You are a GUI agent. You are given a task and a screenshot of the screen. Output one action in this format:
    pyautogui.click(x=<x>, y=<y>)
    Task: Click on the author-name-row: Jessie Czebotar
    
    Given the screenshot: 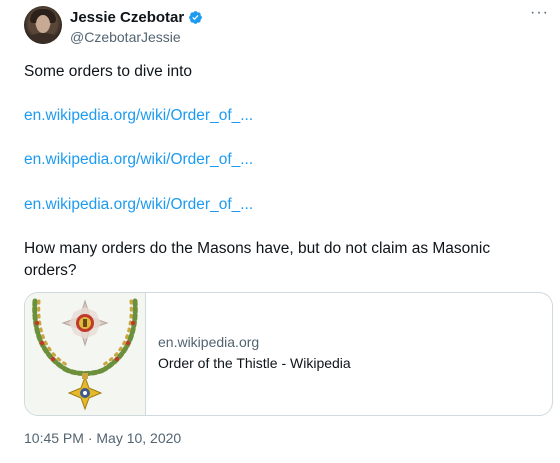 What is the action you would take?
    pyautogui.click(x=136, y=17)
    